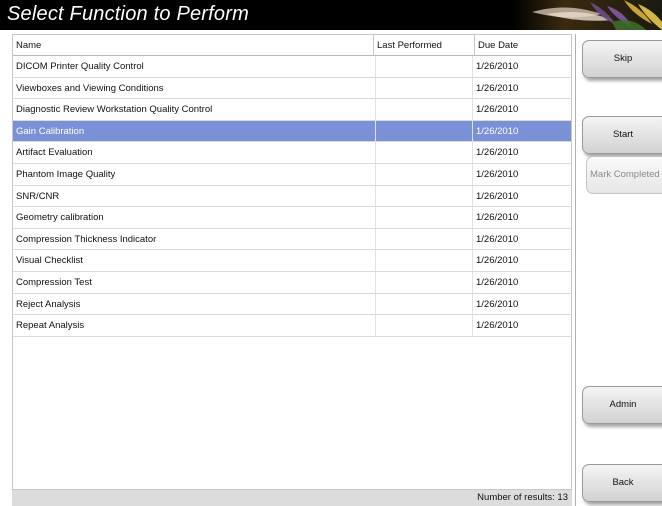 This screenshot has height=506, width=662. Describe the element at coordinates (48, 304) in the screenshot. I see `row-name-cell: Reject Analysis` at that location.